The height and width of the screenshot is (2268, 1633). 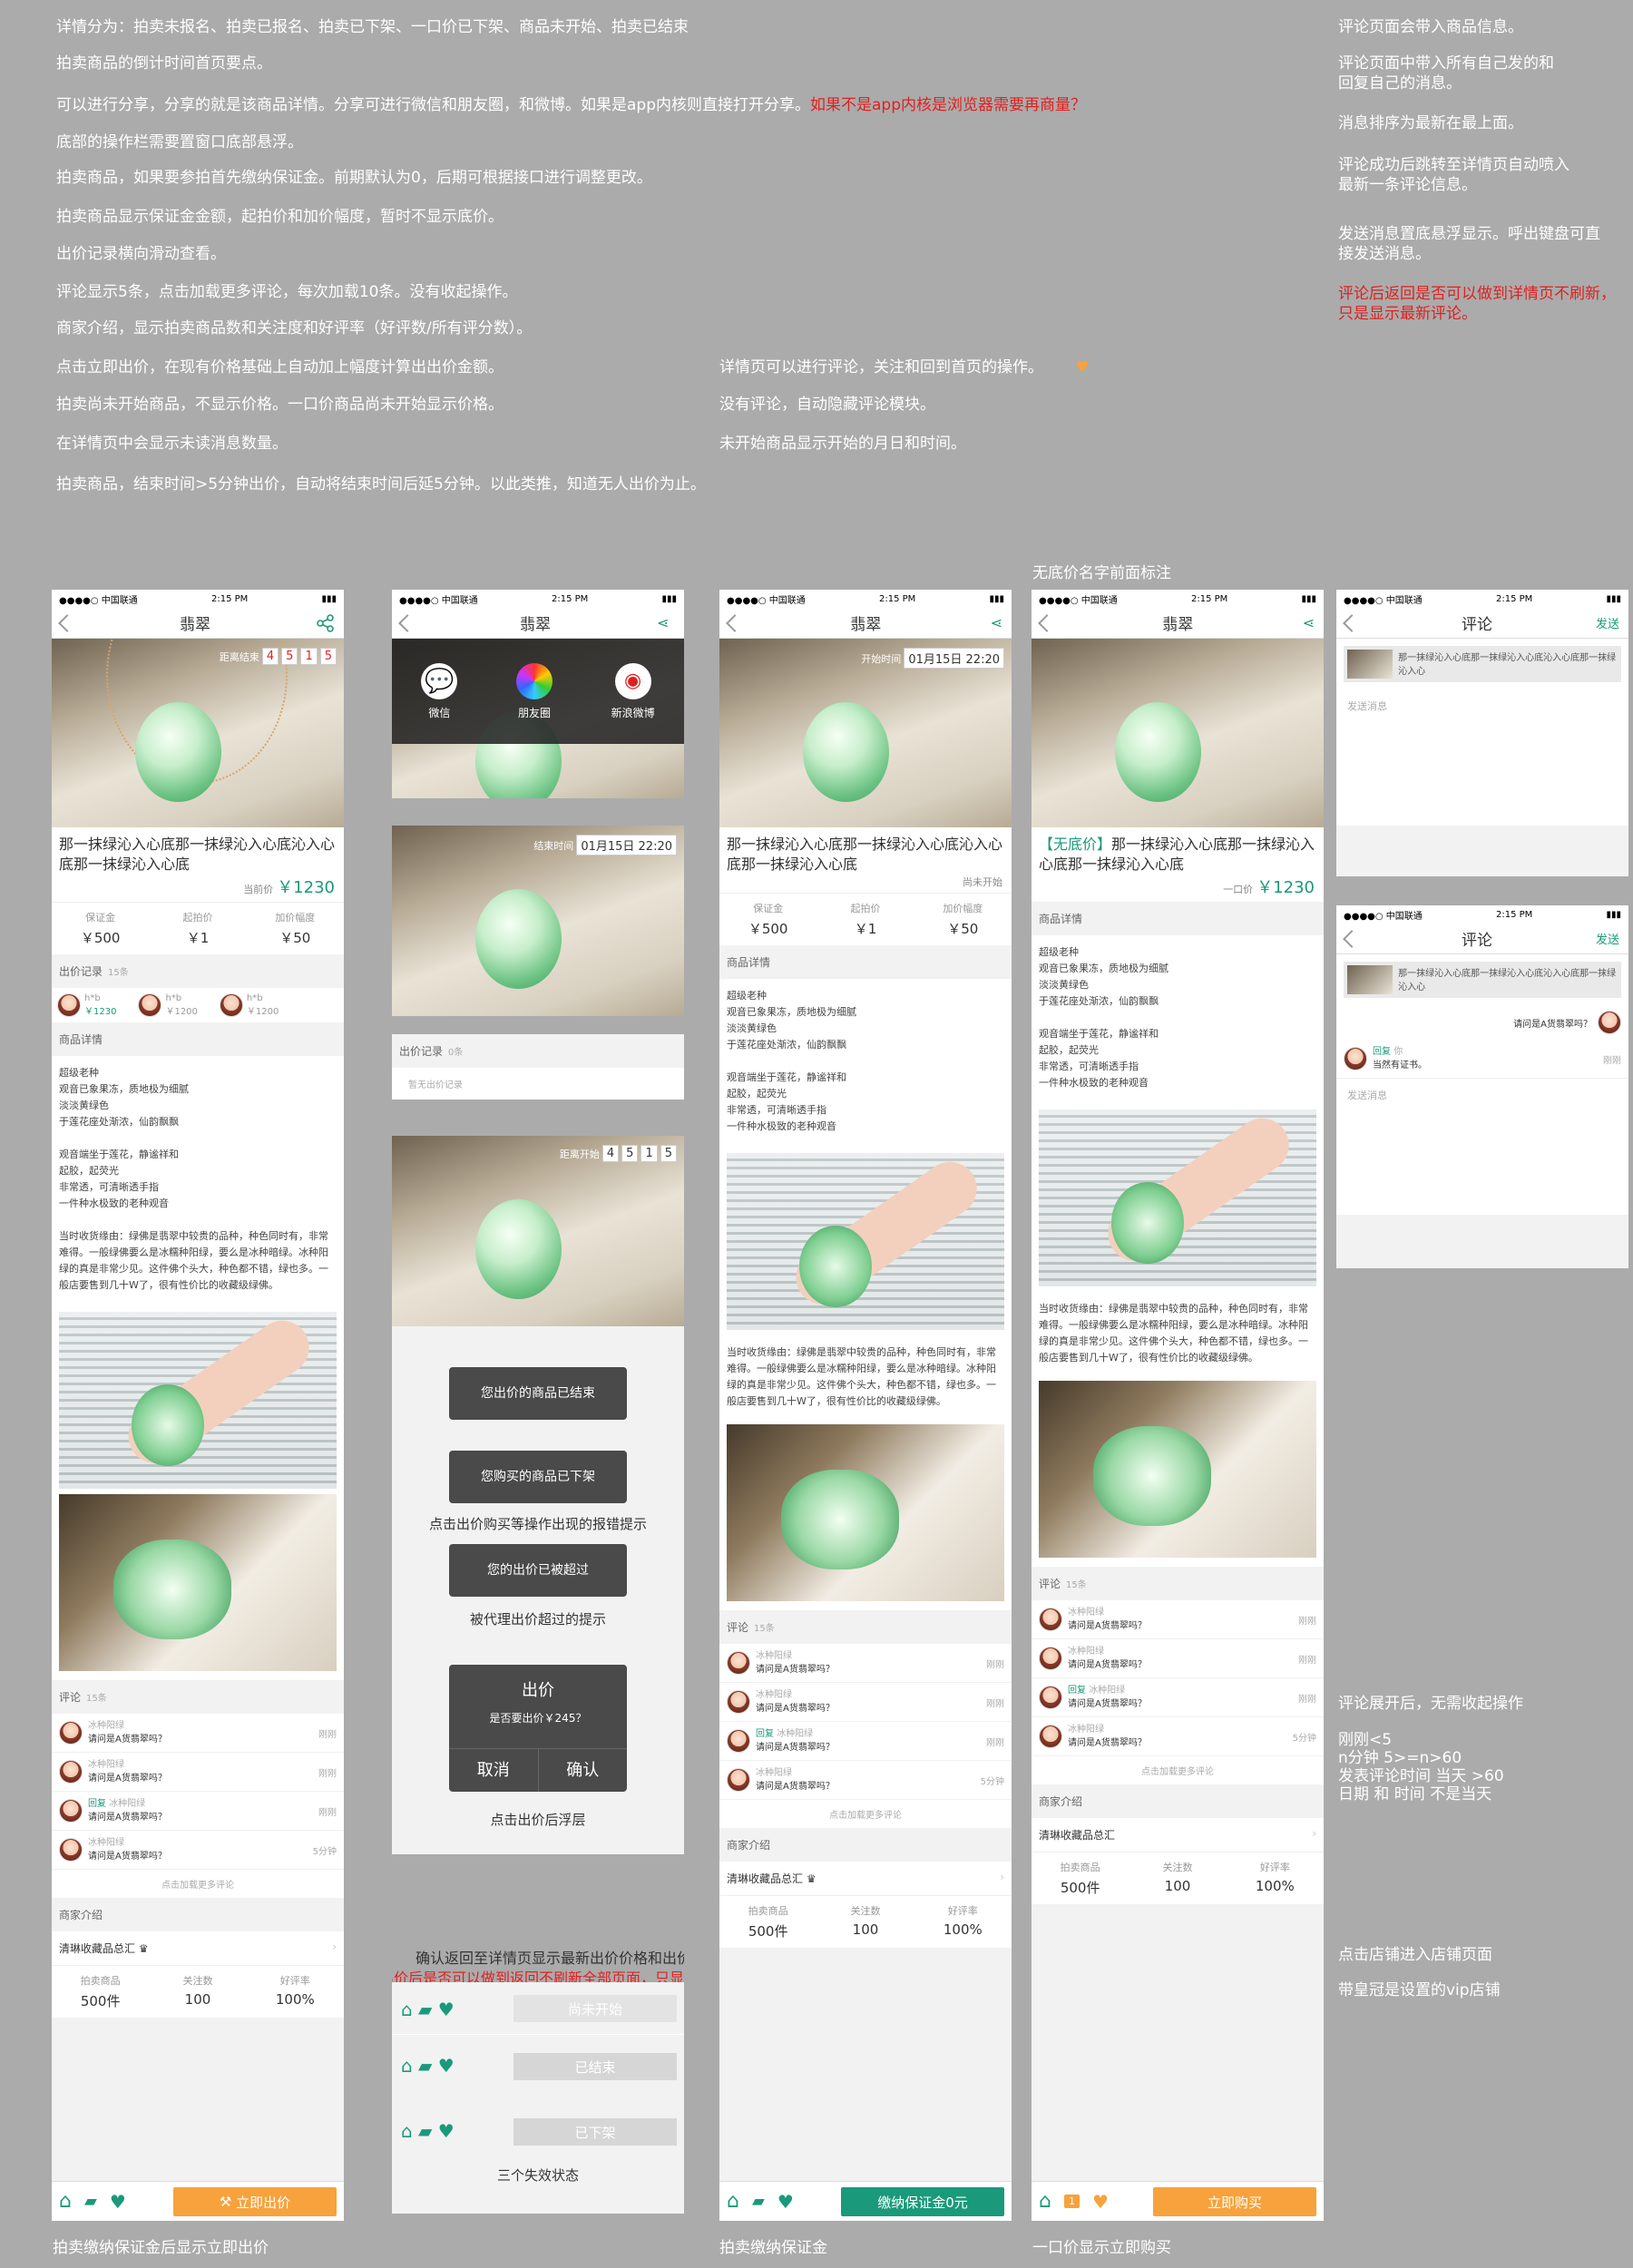 What do you see at coordinates (538, 2068) in the screenshot?
I see `state-ended: ⌂ ▰ ♥ 已结束` at bounding box center [538, 2068].